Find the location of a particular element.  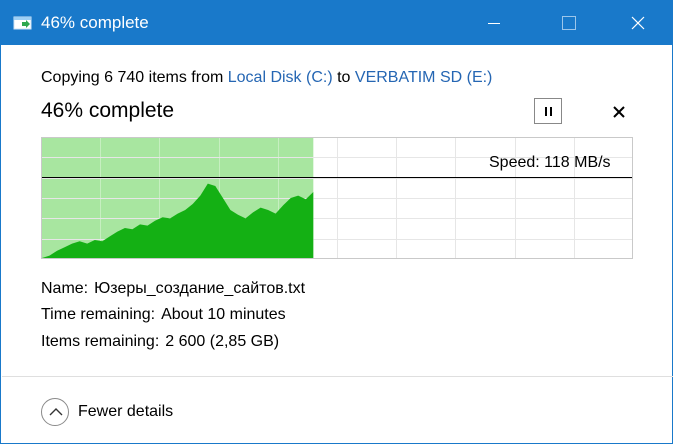

divider is located at coordinates (337, 376).